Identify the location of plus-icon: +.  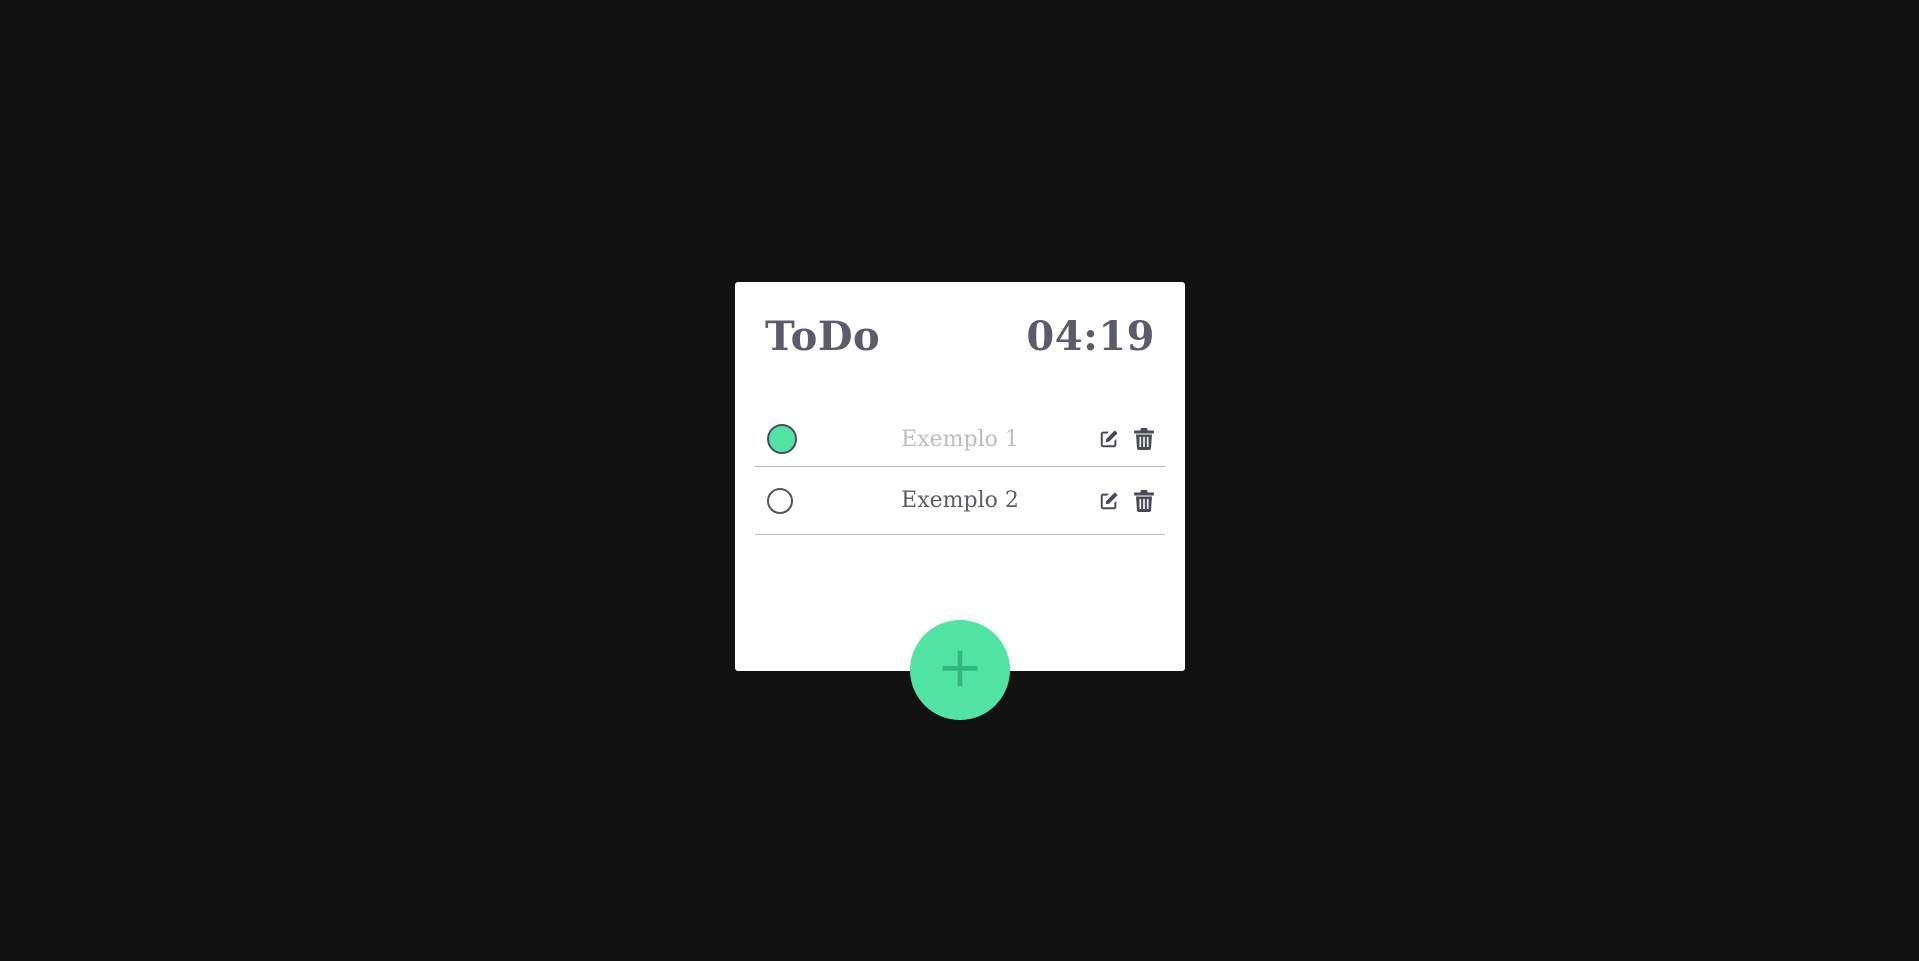
(960, 667).